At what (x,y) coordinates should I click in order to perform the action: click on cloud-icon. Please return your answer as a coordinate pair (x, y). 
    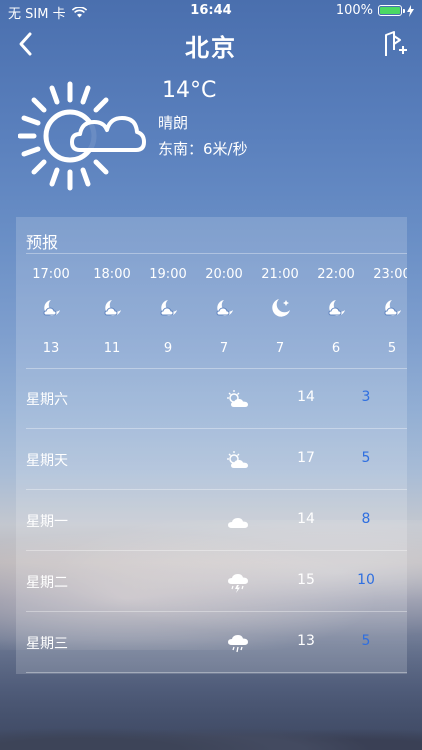
    Looking at the image, I should click on (238, 523).